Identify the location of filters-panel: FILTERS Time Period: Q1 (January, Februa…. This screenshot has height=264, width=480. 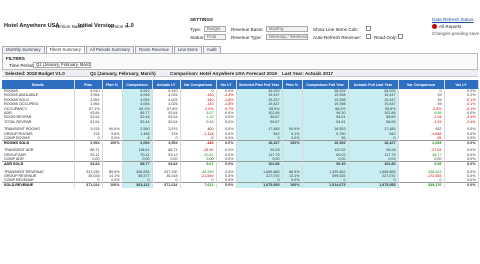
(240, 61).